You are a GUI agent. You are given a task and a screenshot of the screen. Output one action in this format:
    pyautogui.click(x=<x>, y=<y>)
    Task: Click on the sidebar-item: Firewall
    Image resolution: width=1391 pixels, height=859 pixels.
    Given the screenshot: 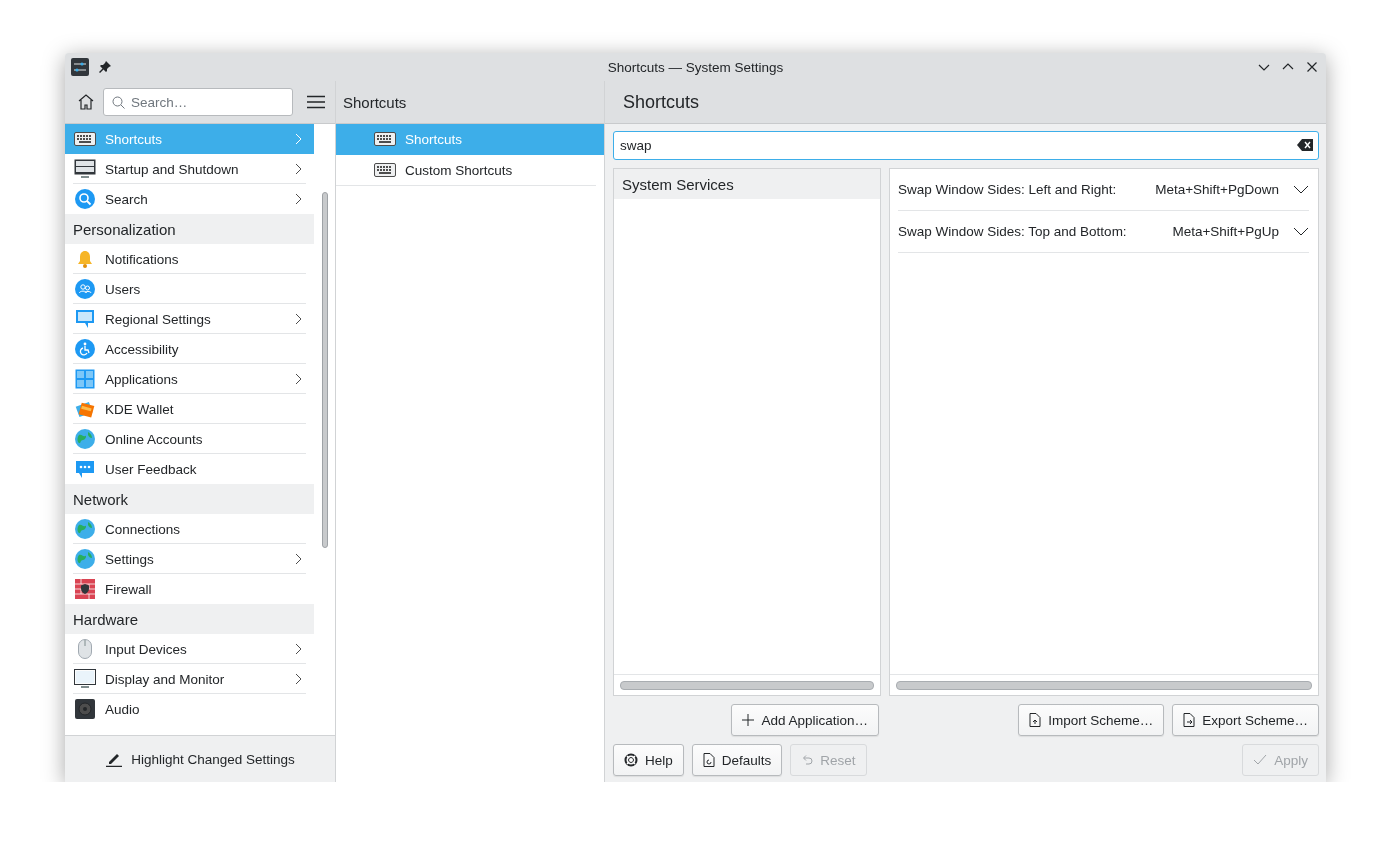 What is the action you would take?
    pyautogui.click(x=189, y=589)
    